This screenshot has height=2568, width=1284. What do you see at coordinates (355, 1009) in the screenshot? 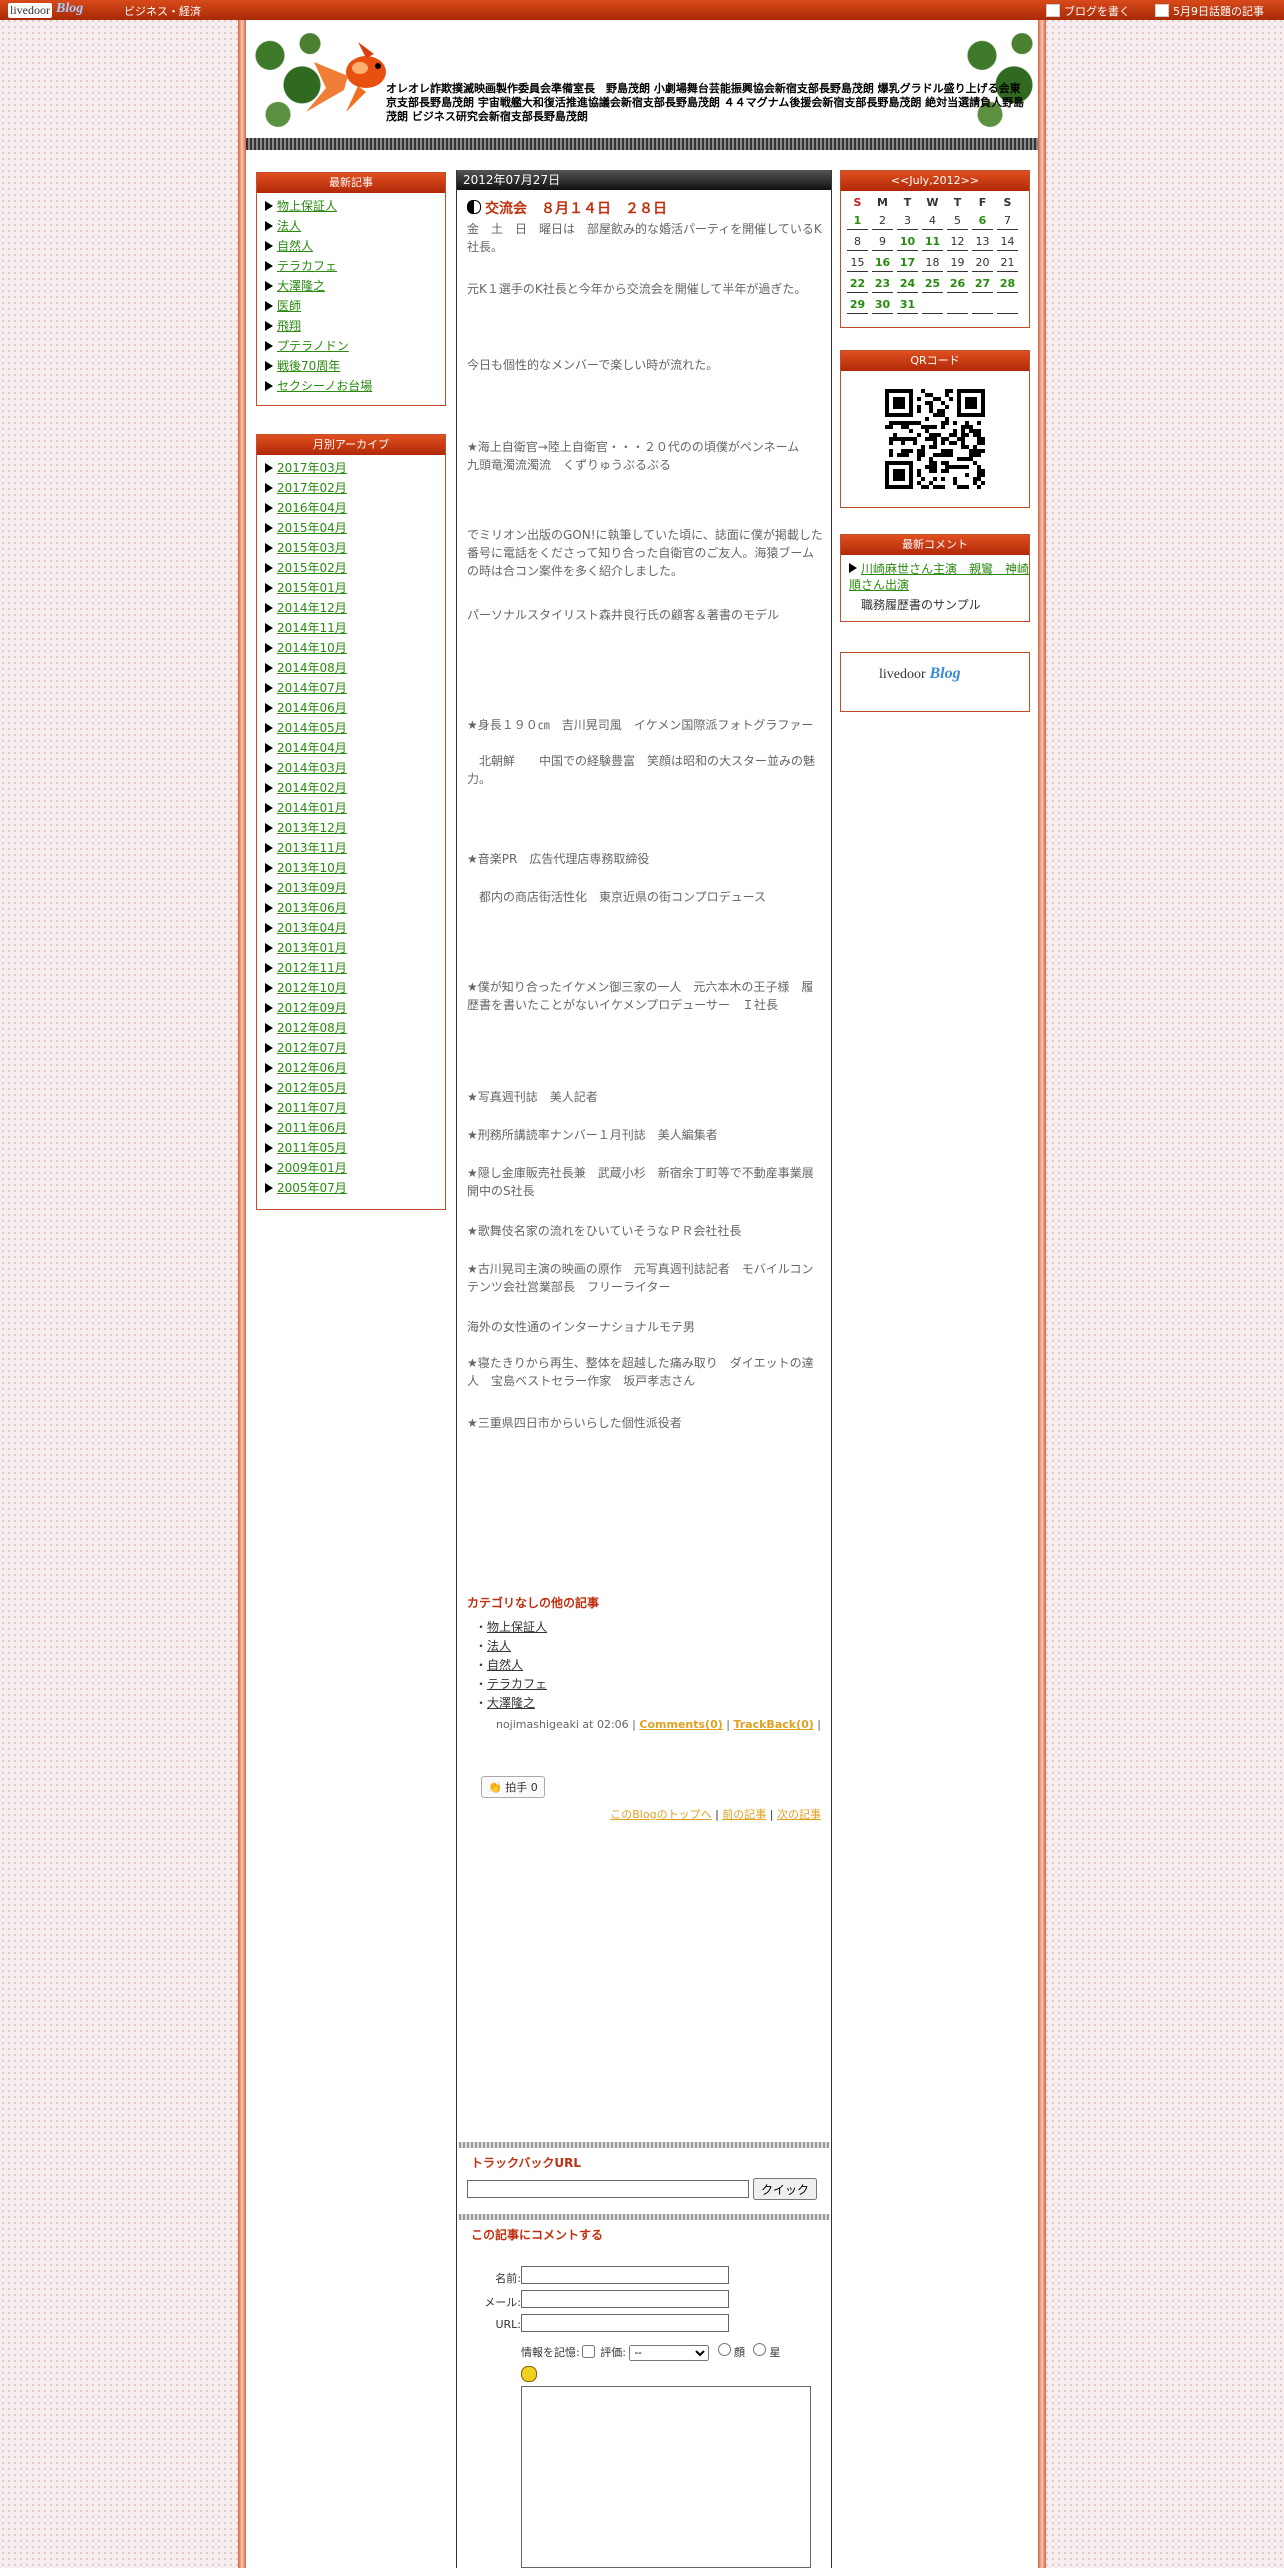
I see `archive-item: 2012年09月` at bounding box center [355, 1009].